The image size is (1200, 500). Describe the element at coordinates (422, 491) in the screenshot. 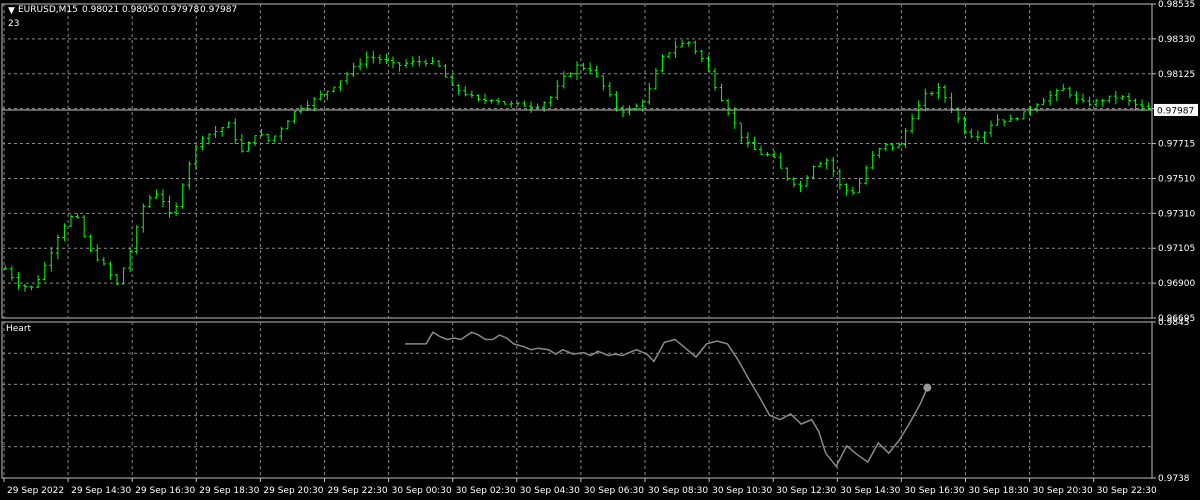

I see `x-axis-label: 30 Sep 00:30` at that location.